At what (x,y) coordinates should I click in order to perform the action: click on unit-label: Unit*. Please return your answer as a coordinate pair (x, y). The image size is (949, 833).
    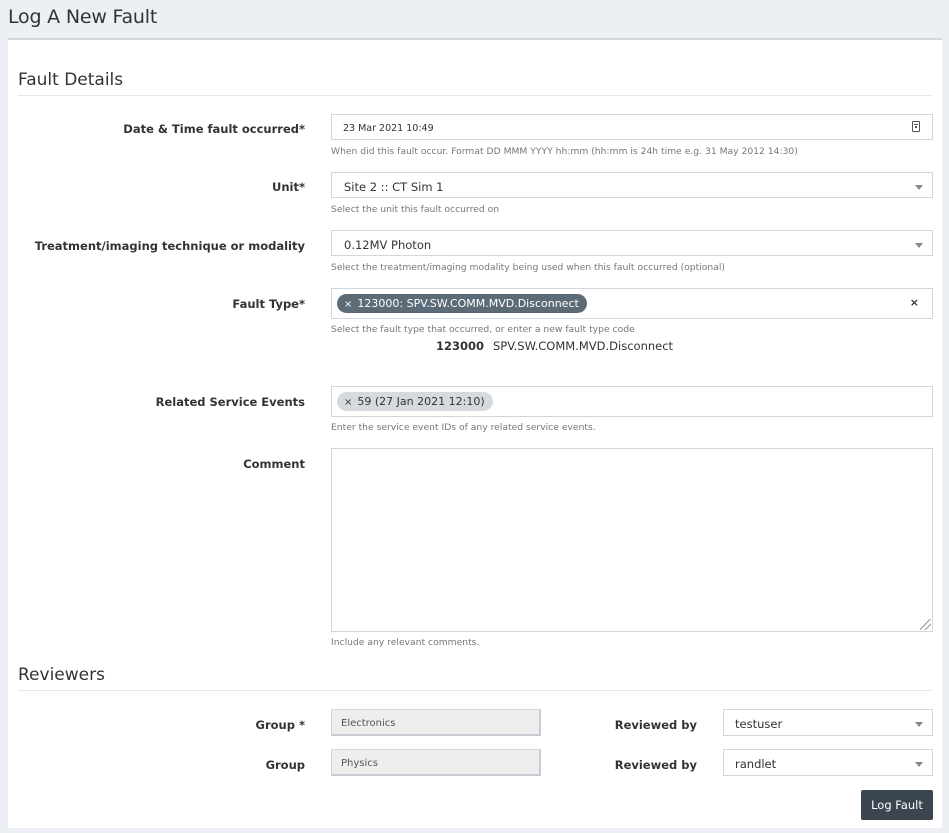
    Looking at the image, I should click on (288, 187).